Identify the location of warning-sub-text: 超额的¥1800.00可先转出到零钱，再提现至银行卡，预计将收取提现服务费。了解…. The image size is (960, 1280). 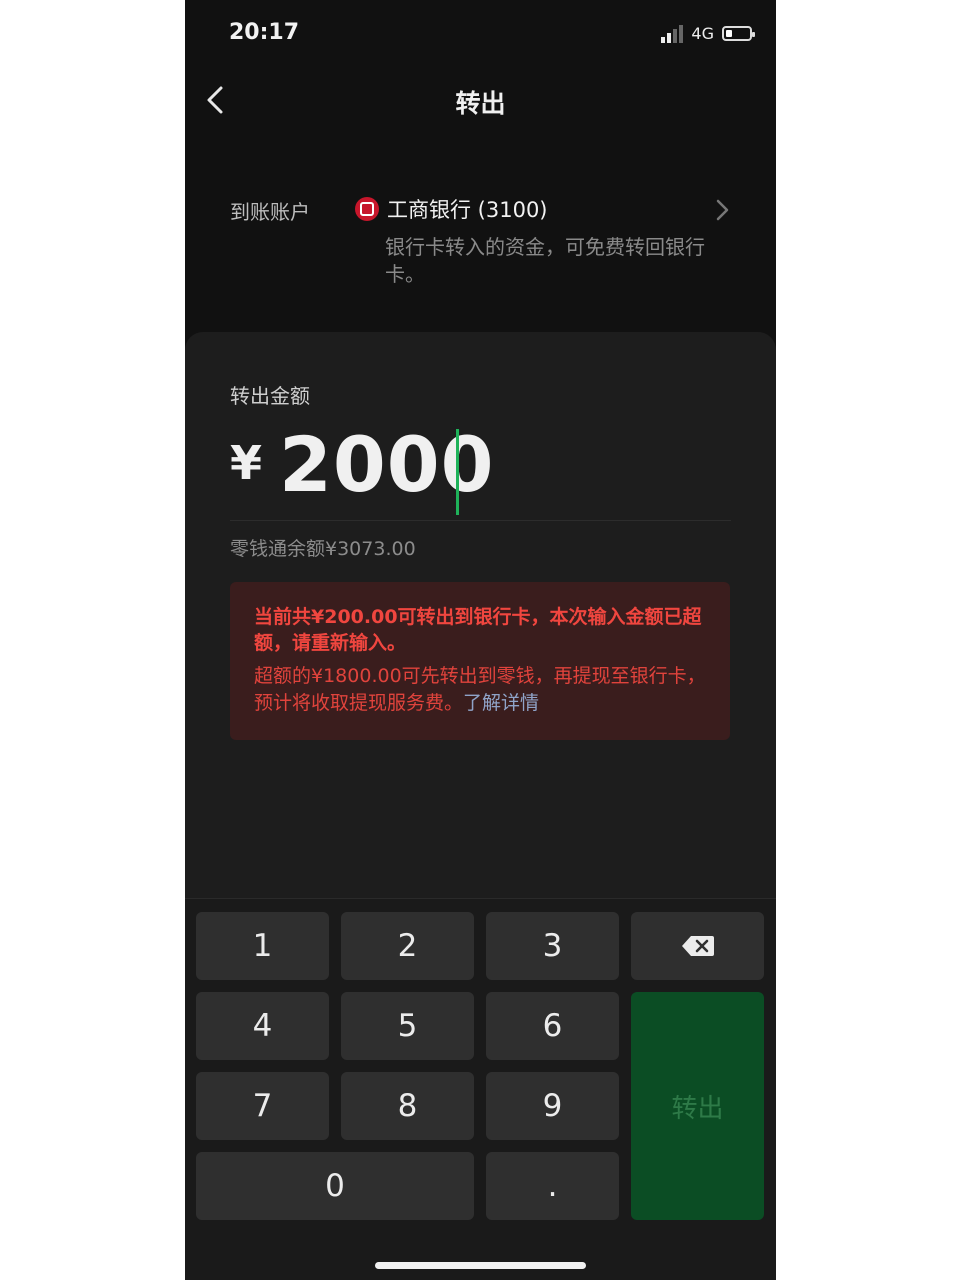
(480, 690).